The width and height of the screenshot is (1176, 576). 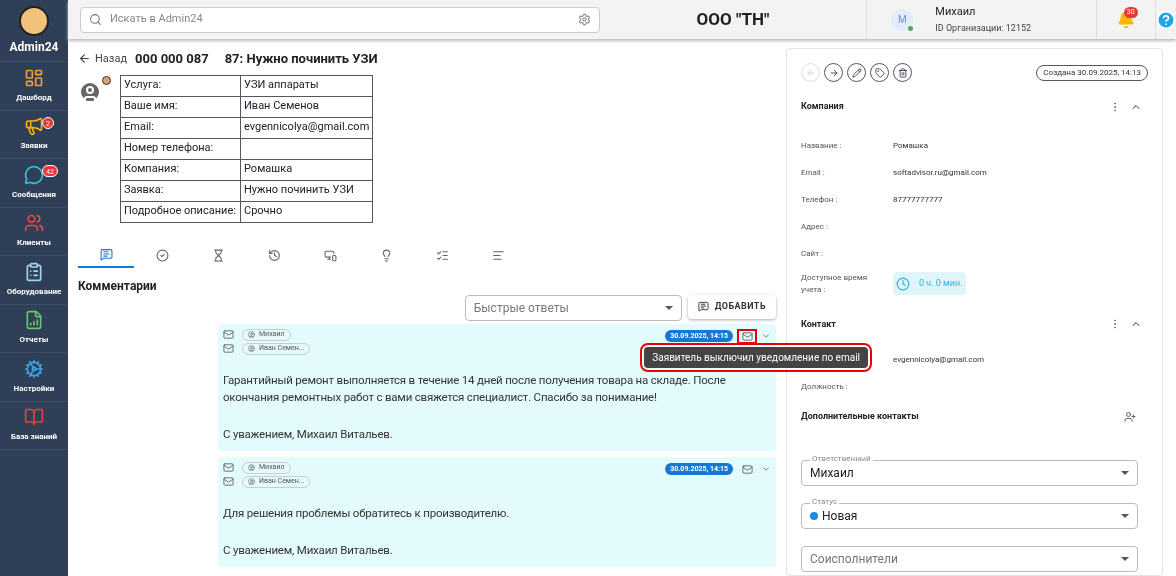 I want to click on add-button: ДОБАВИТЬ, so click(x=731, y=306).